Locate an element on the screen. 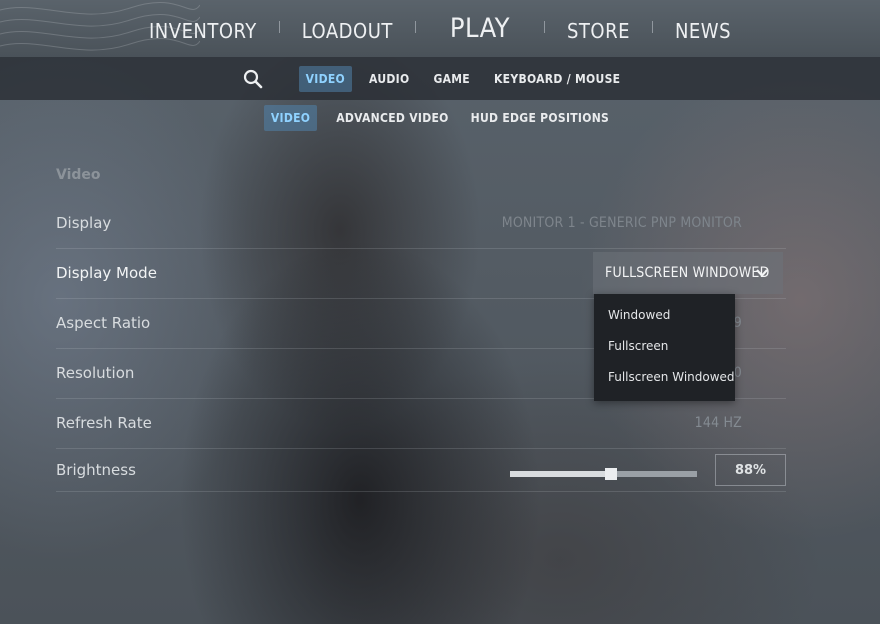  aspect-ratio-value: 9 is located at coordinates (738, 323).